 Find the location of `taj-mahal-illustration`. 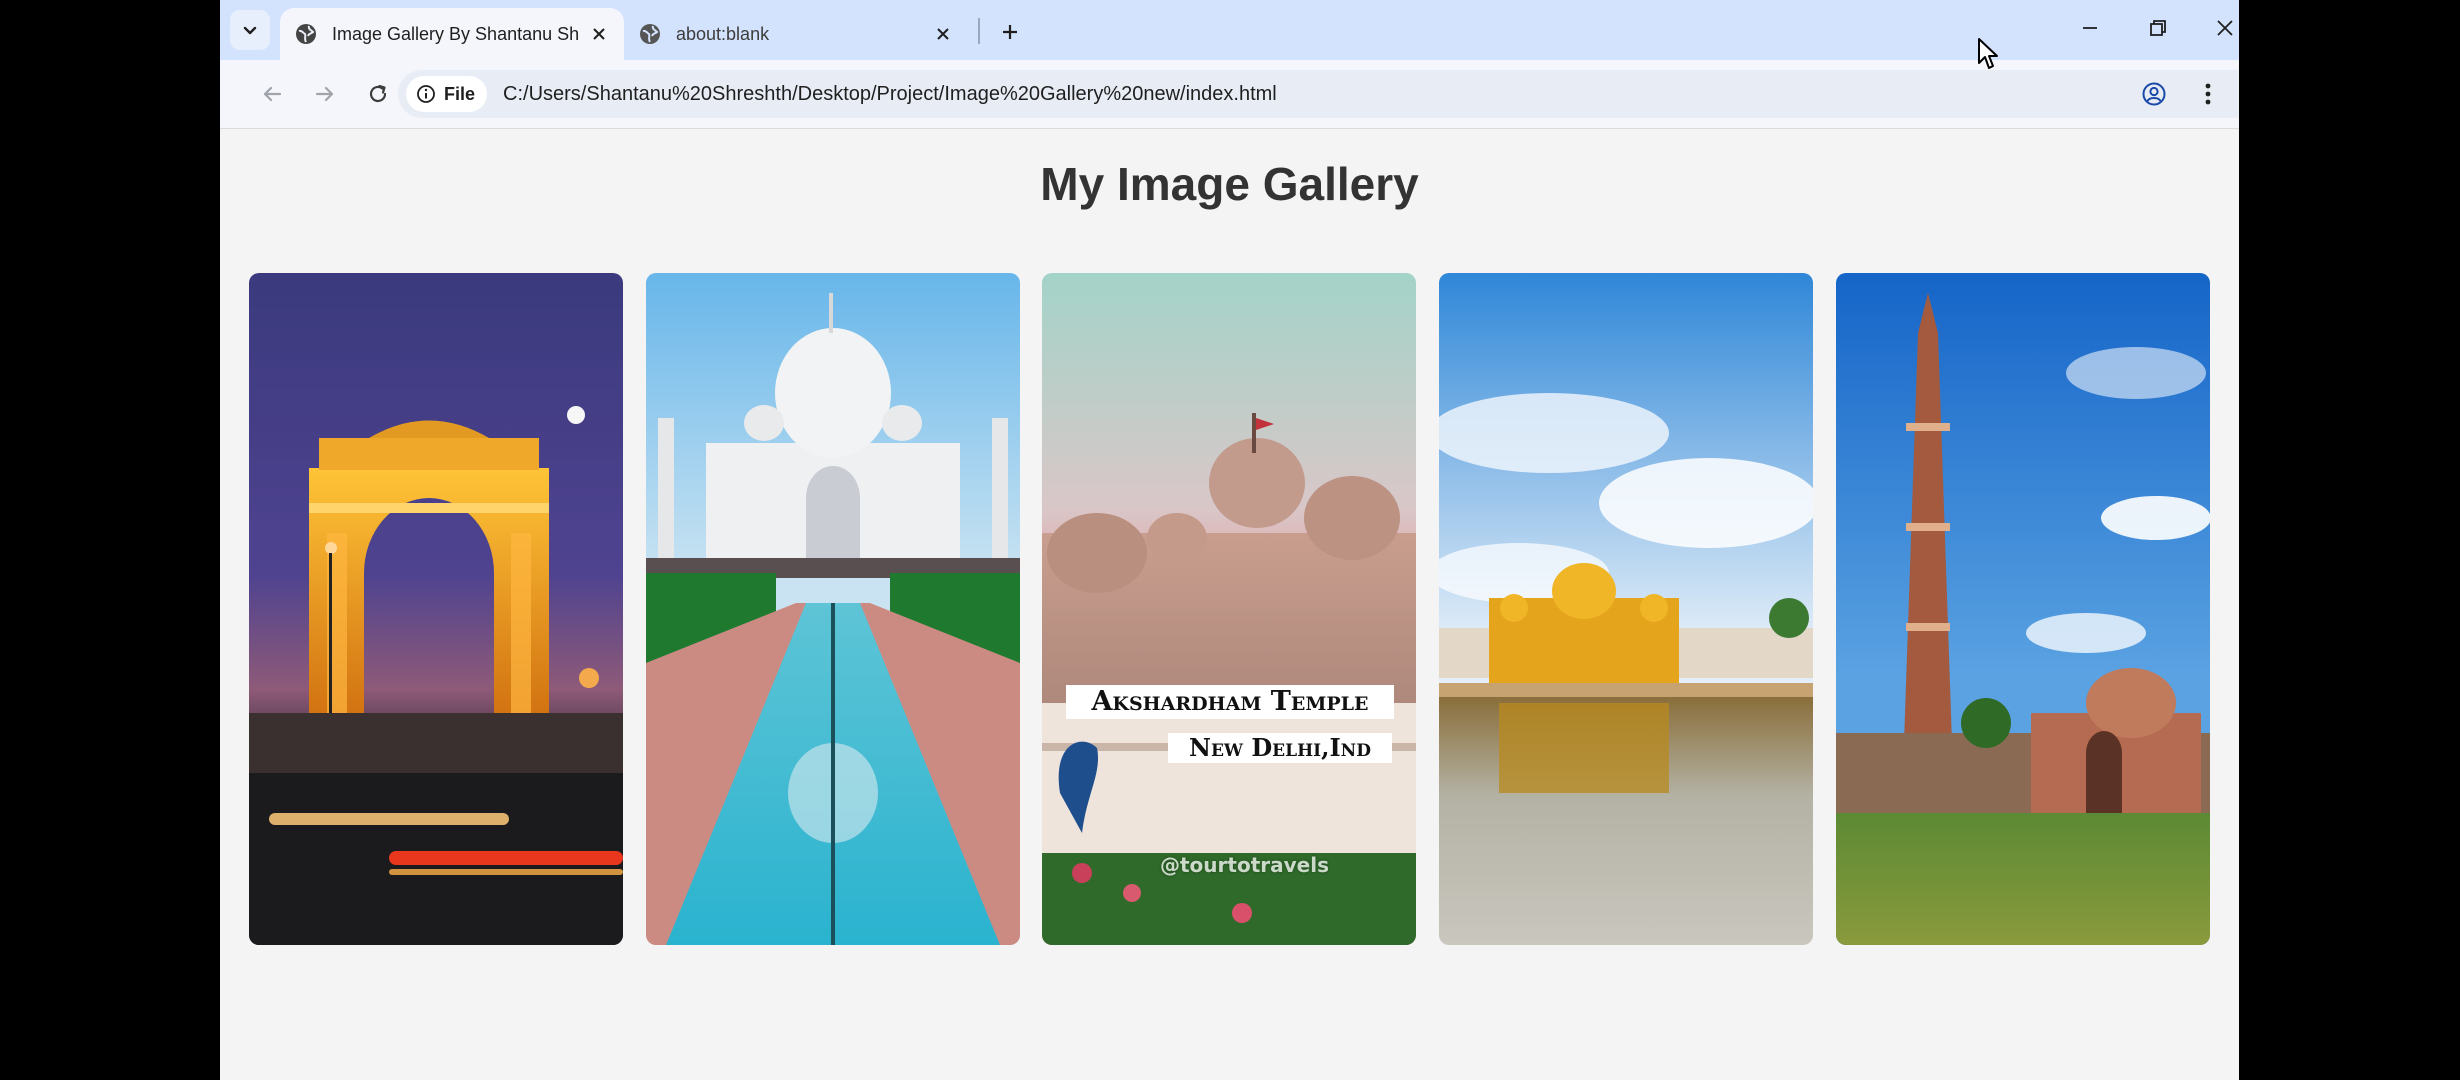

taj-mahal-illustration is located at coordinates (833, 609).